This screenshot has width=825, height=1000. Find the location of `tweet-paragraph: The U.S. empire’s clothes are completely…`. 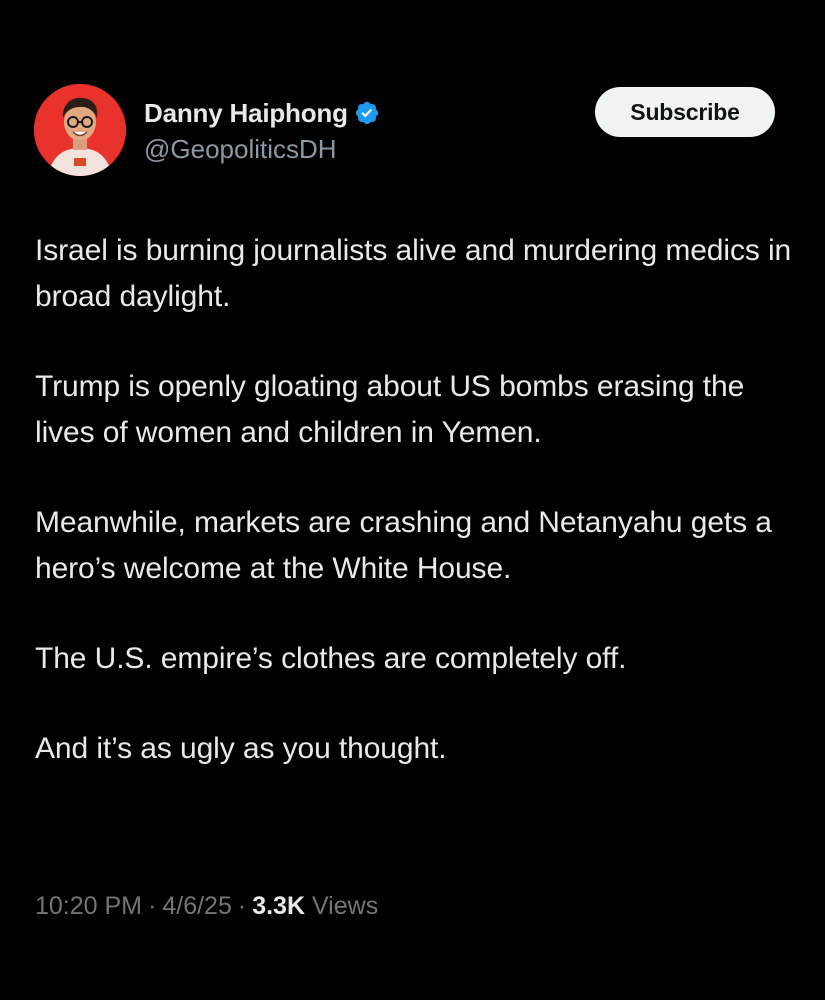

tweet-paragraph: The U.S. empire’s clothes are completely… is located at coordinates (331, 658).